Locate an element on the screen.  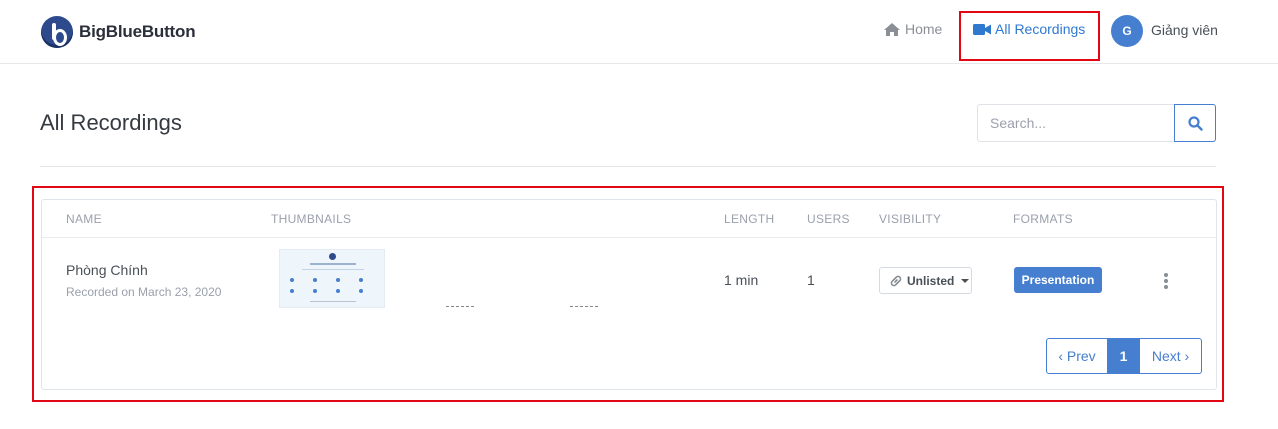
more-vertical-icon is located at coordinates (1166, 281).